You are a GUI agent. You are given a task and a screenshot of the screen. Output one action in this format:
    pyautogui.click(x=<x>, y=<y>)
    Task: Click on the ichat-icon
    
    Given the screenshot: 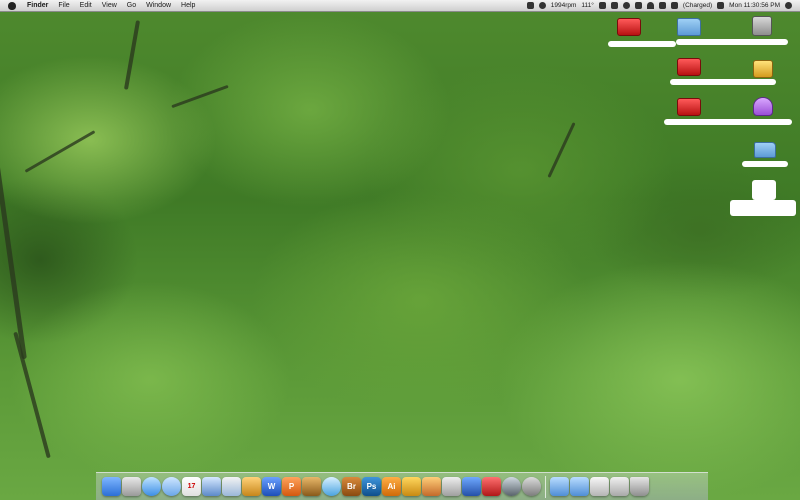 What is the action you would take?
    pyautogui.click(x=171, y=486)
    